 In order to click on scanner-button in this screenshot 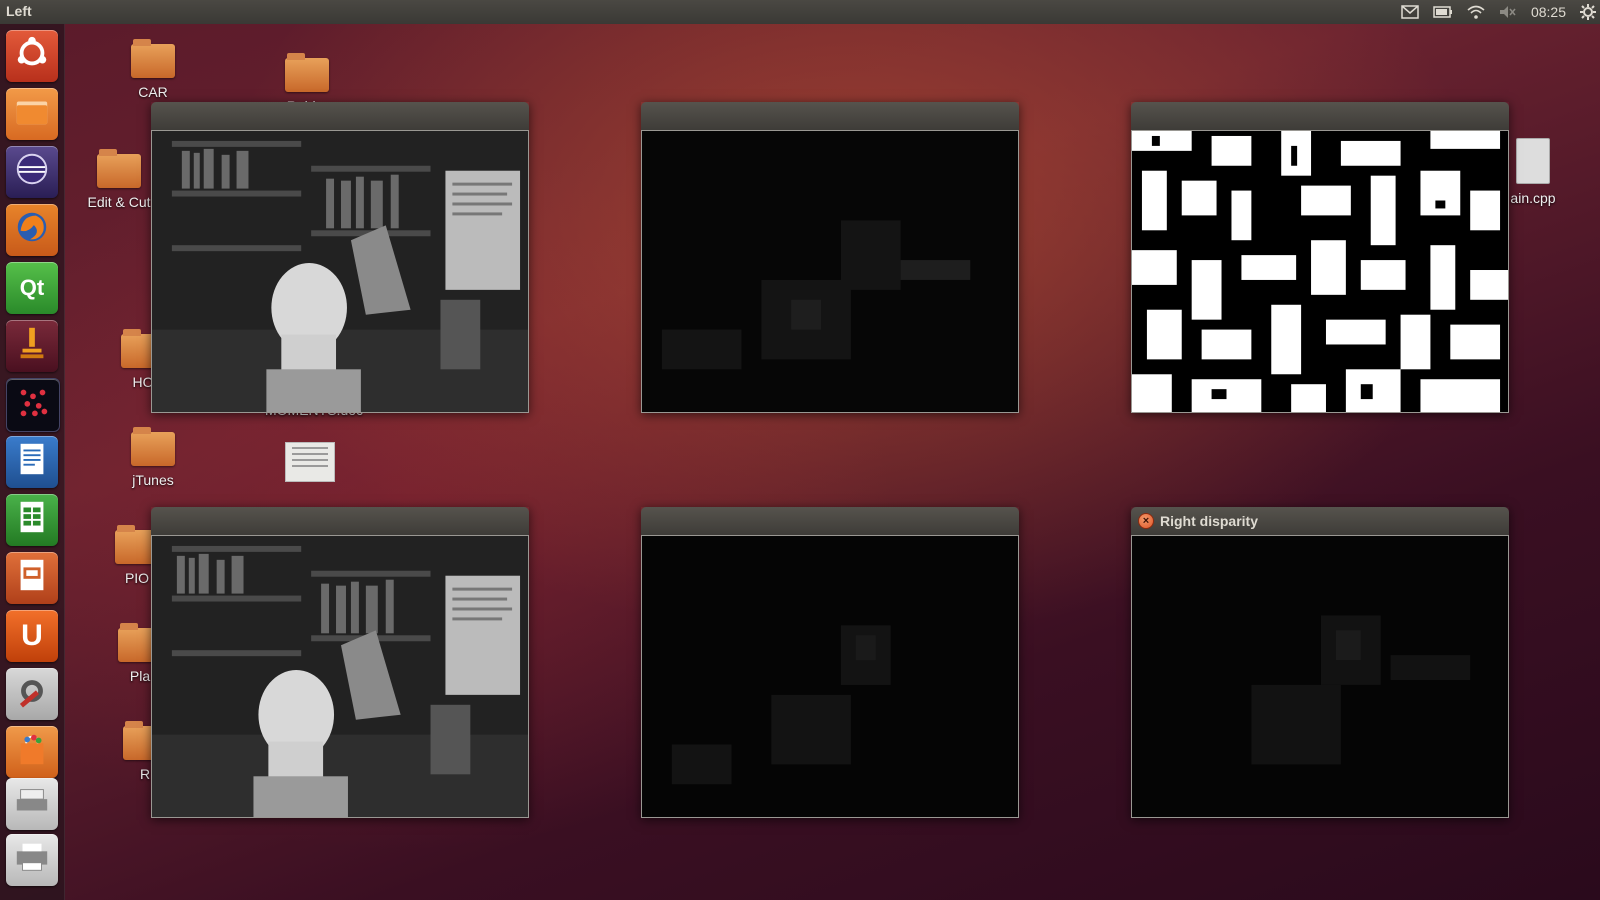, I will do `click(32, 804)`.